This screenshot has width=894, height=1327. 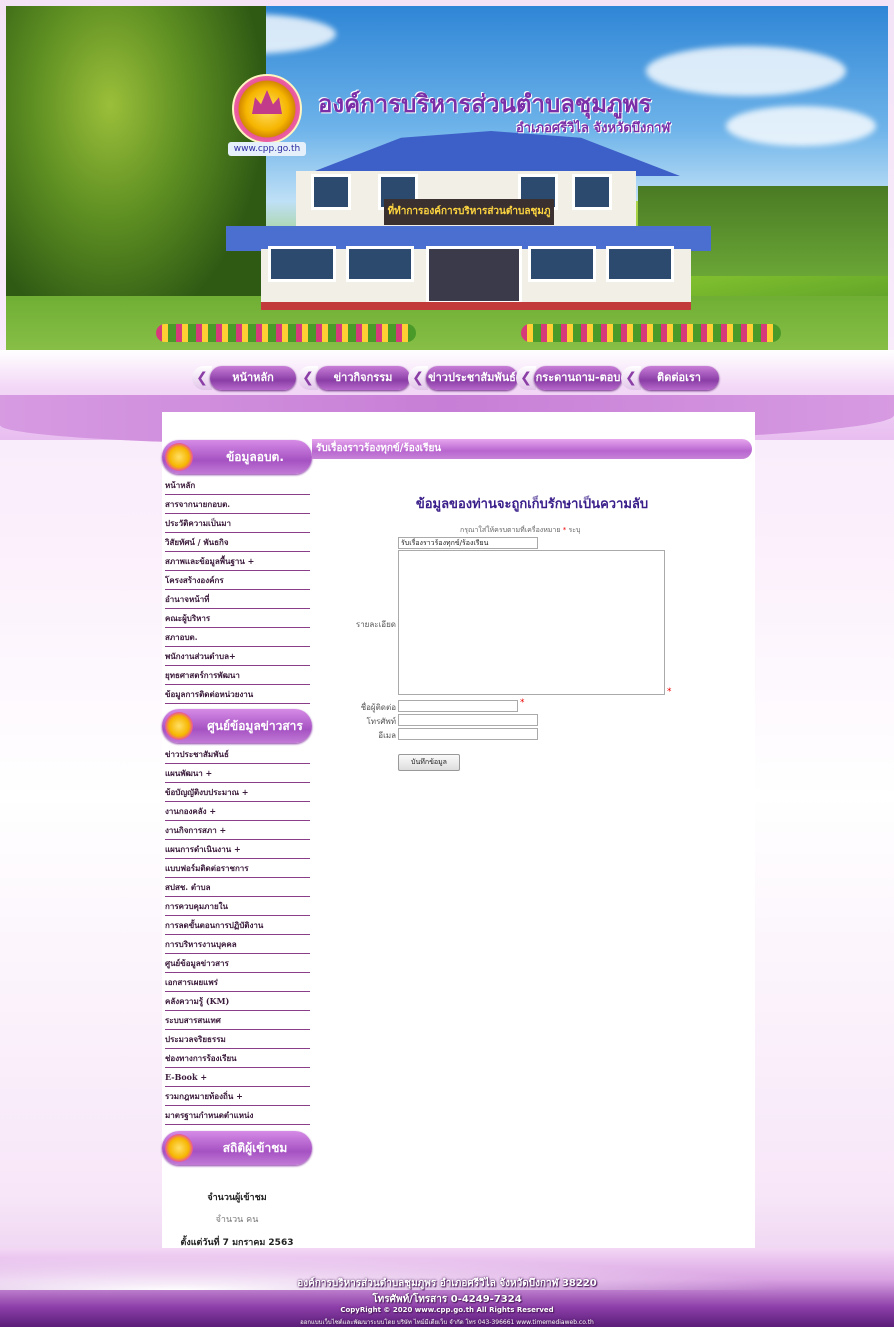 I want to click on sidebar-item: ช่องทางการร้องเรียน, so click(x=237, y=1059).